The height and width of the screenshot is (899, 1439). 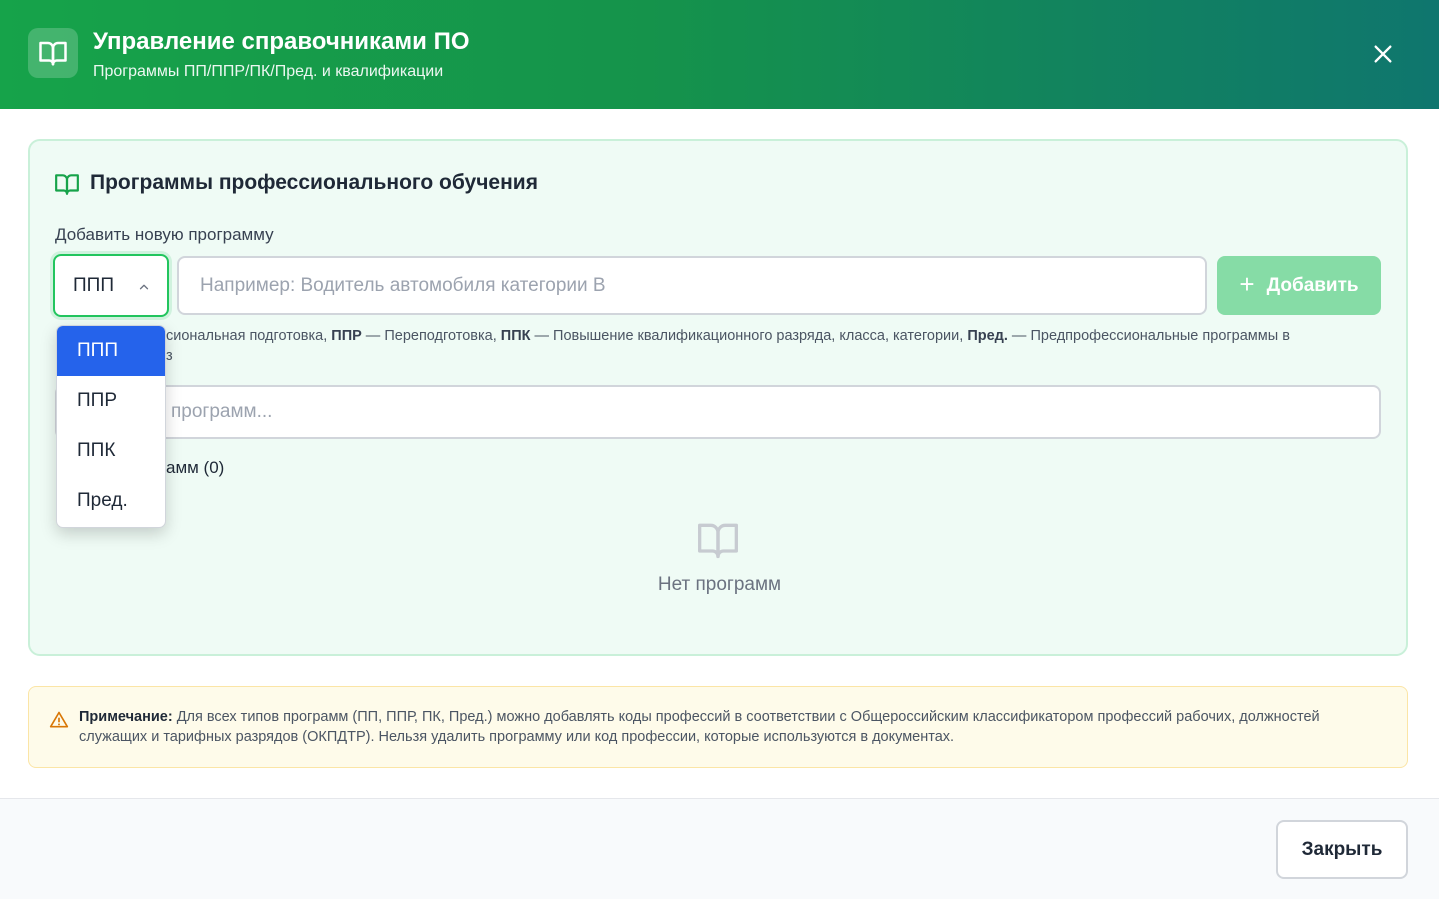 I want to click on program-search-input, so click(x=718, y=412).